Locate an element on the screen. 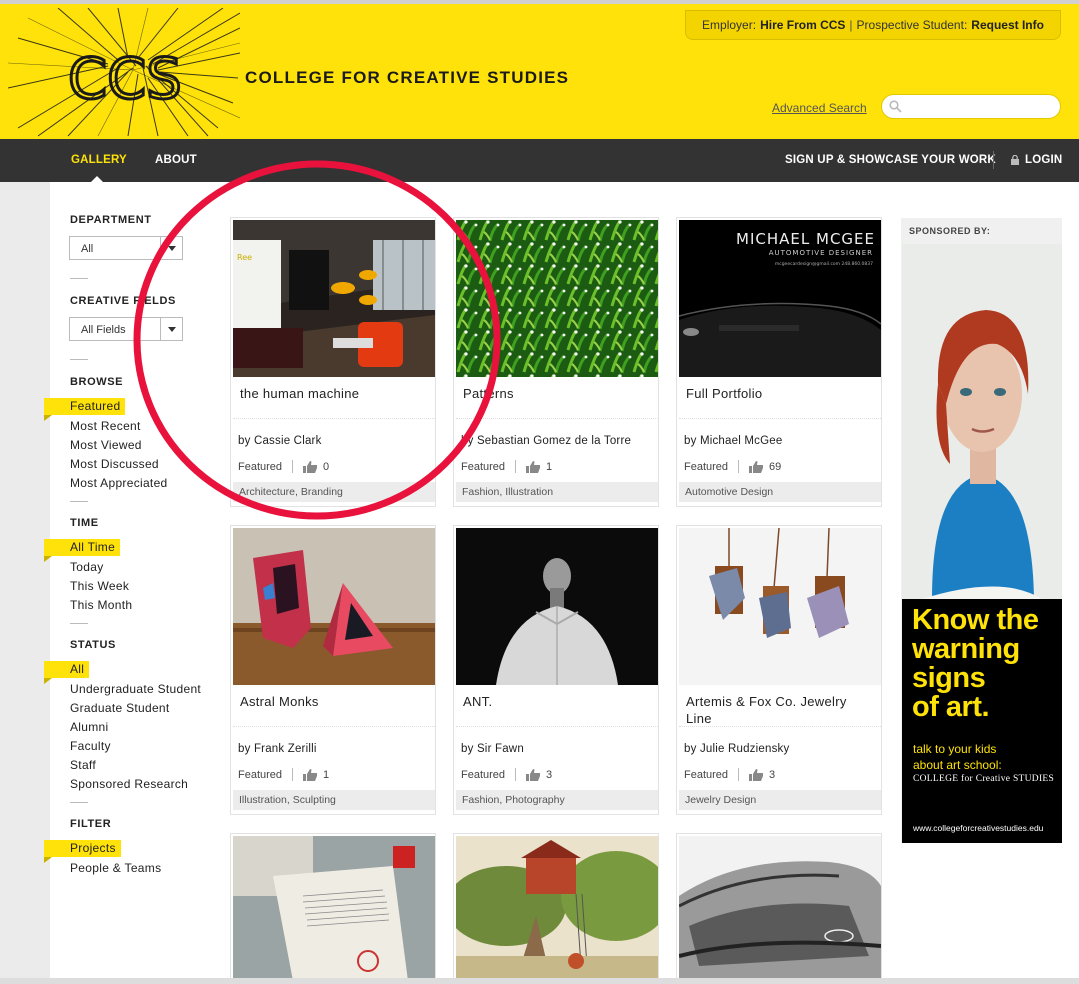  ad-headline: Know the warning signs of art. is located at coordinates (975, 664).